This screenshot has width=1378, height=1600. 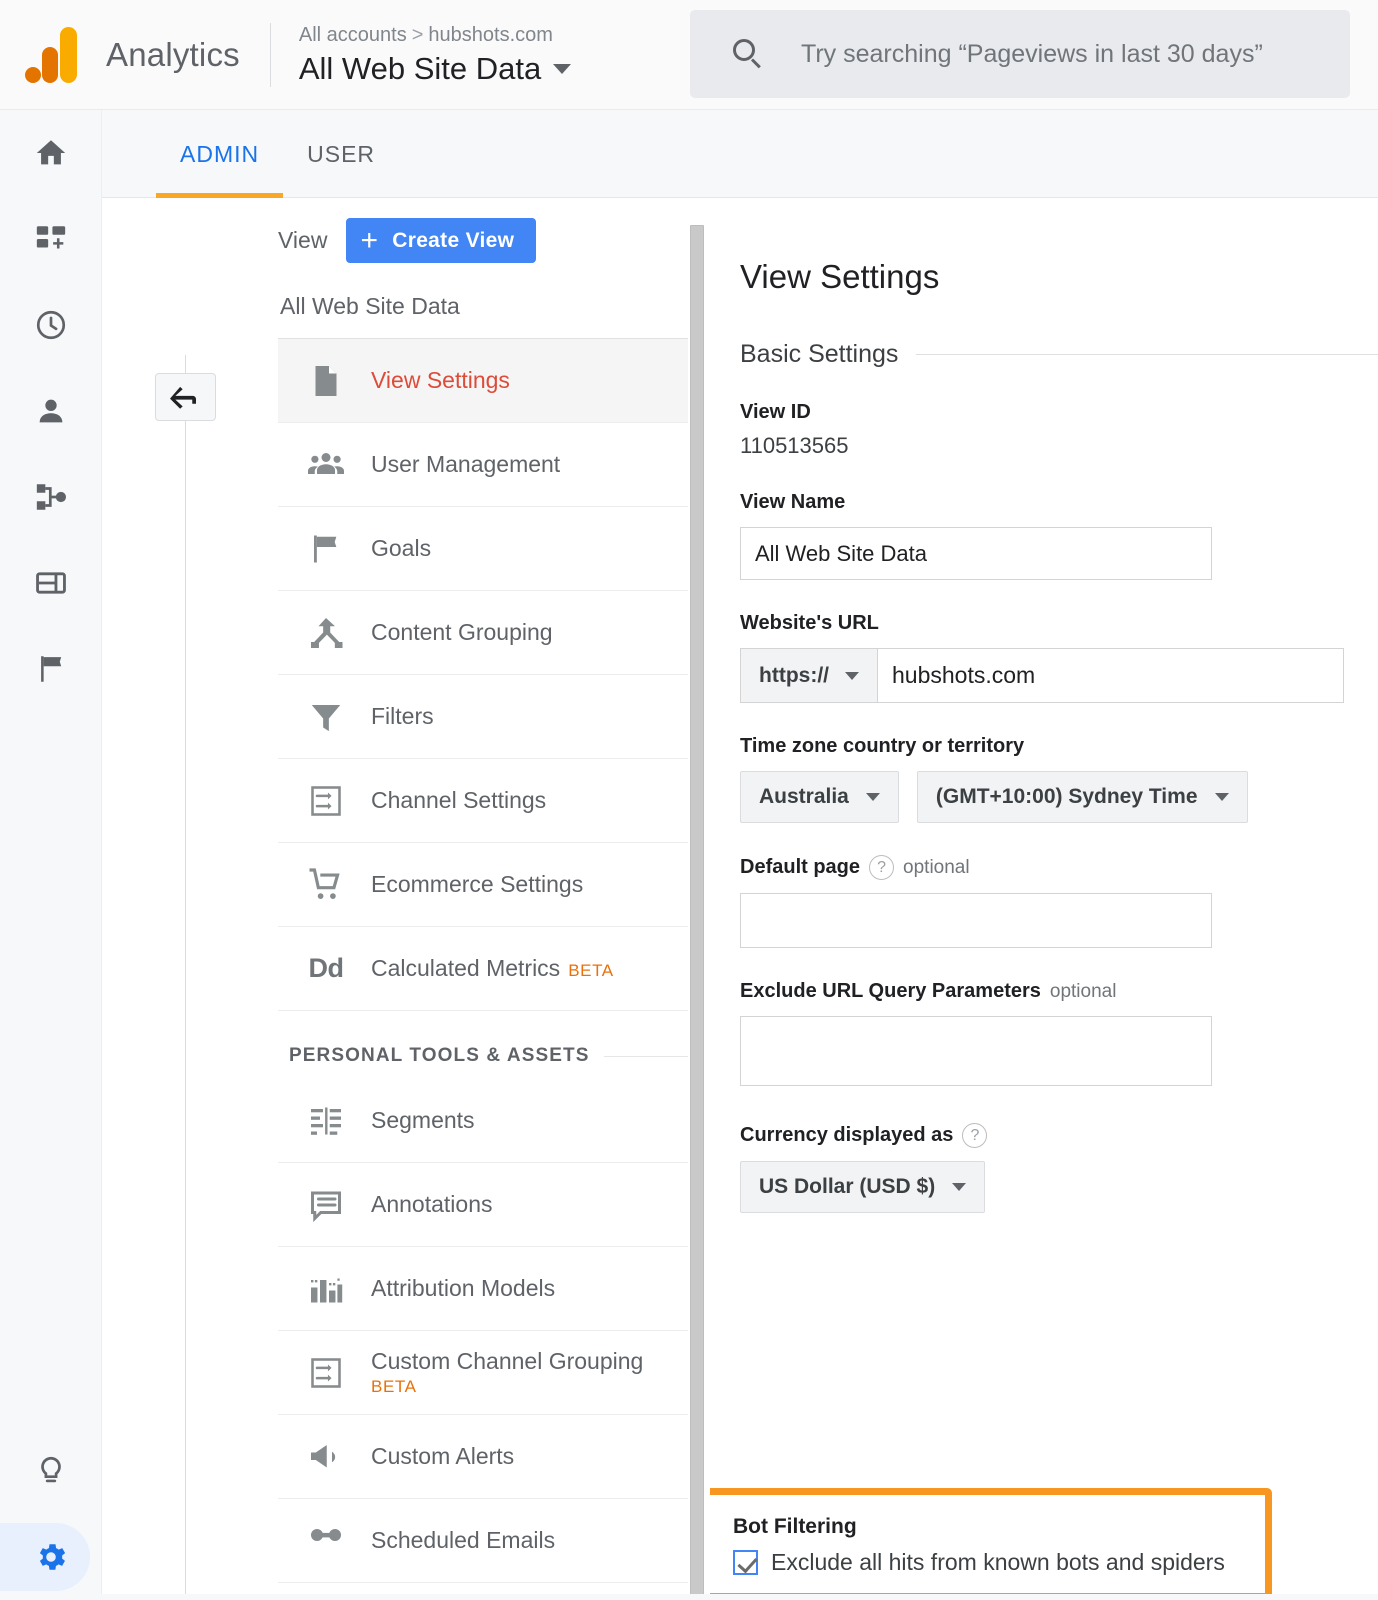 What do you see at coordinates (423, 1119) in the screenshot?
I see `menu-label: Segments` at bounding box center [423, 1119].